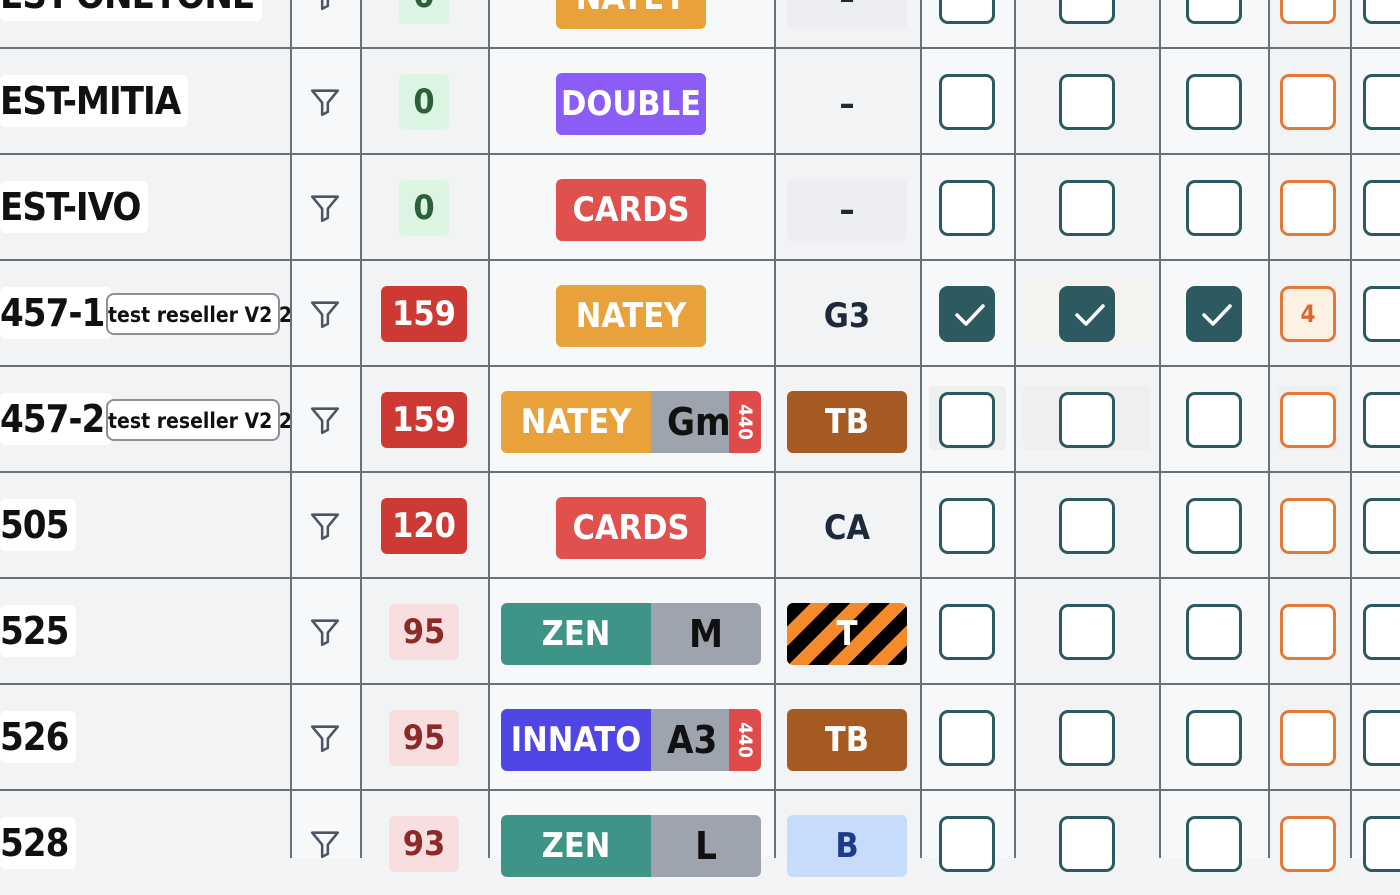 Image resolution: width=1400 pixels, height=895 pixels. Describe the element at coordinates (631, 740) in the screenshot. I see `type-badge: INNATO A3 440` at that location.